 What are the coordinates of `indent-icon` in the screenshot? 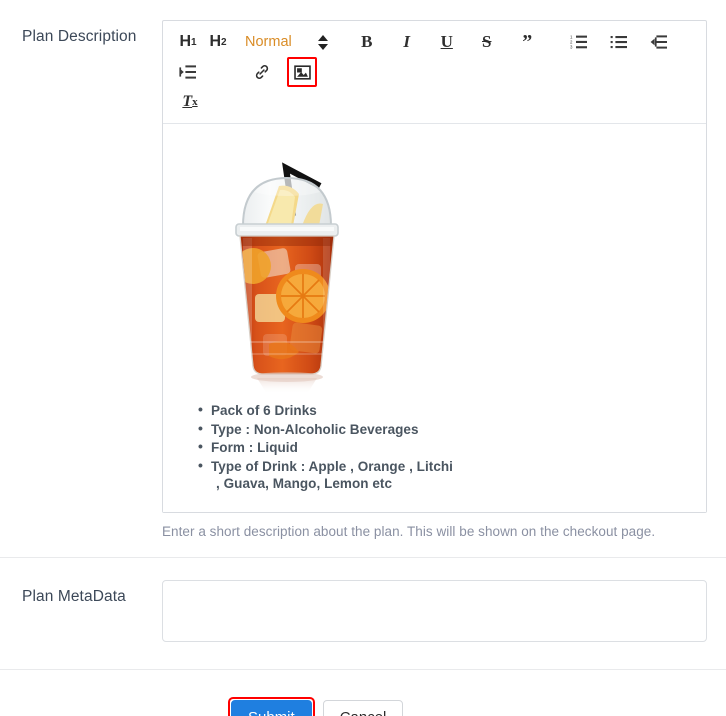 It's located at (188, 72).